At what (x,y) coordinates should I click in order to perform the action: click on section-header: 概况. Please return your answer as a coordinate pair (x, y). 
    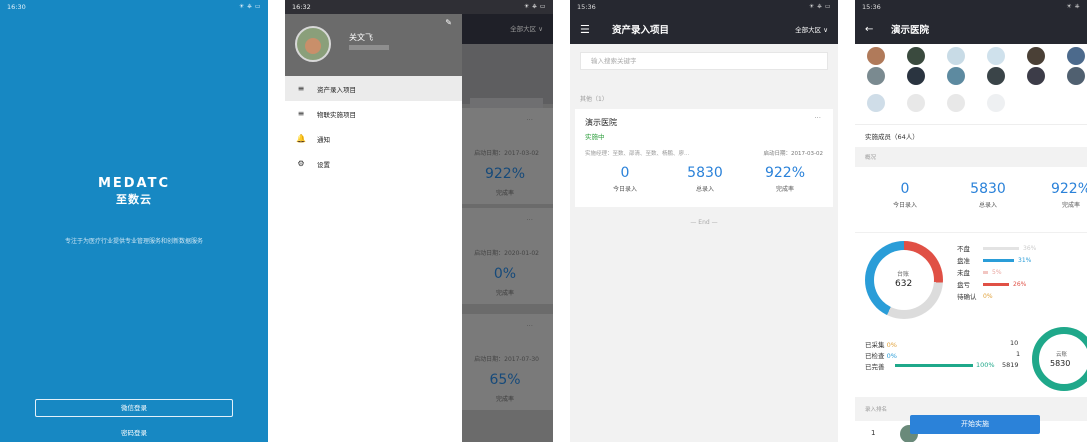
    Looking at the image, I should click on (871, 158).